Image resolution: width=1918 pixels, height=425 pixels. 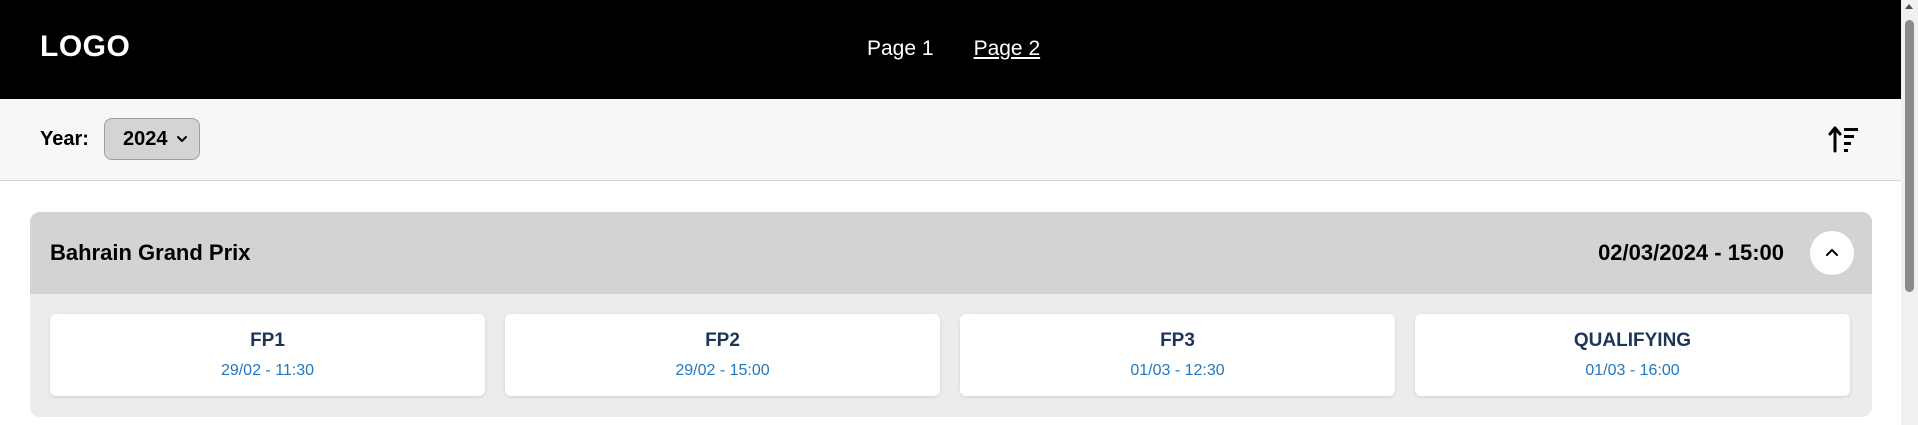 I want to click on session-card-qualifying: QUALIFYING 01/03 - 16:00, so click(x=1632, y=355).